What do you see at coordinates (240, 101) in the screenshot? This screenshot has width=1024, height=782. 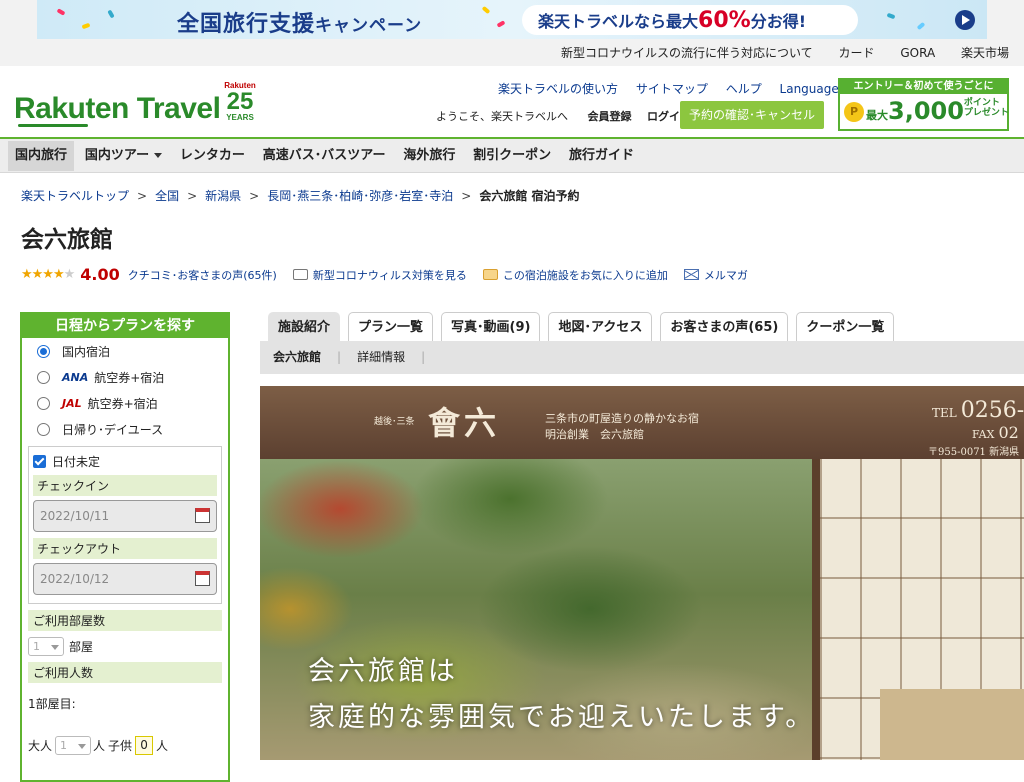 I see `anniv-number: 25` at bounding box center [240, 101].